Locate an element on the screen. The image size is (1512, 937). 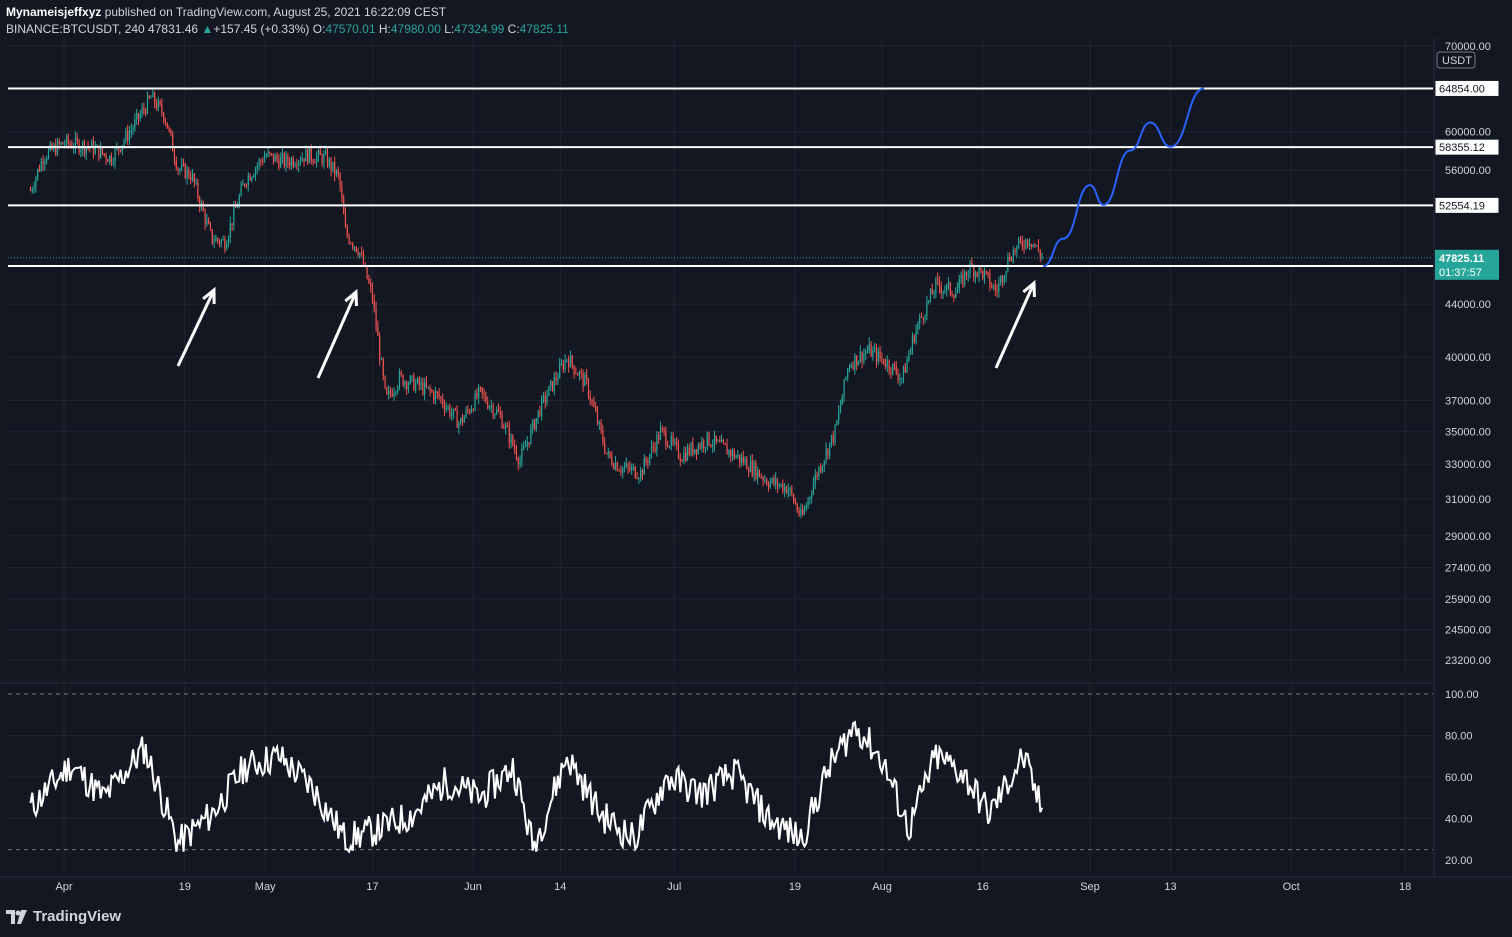
brand-footer: TradingView is located at coordinates (63, 916).